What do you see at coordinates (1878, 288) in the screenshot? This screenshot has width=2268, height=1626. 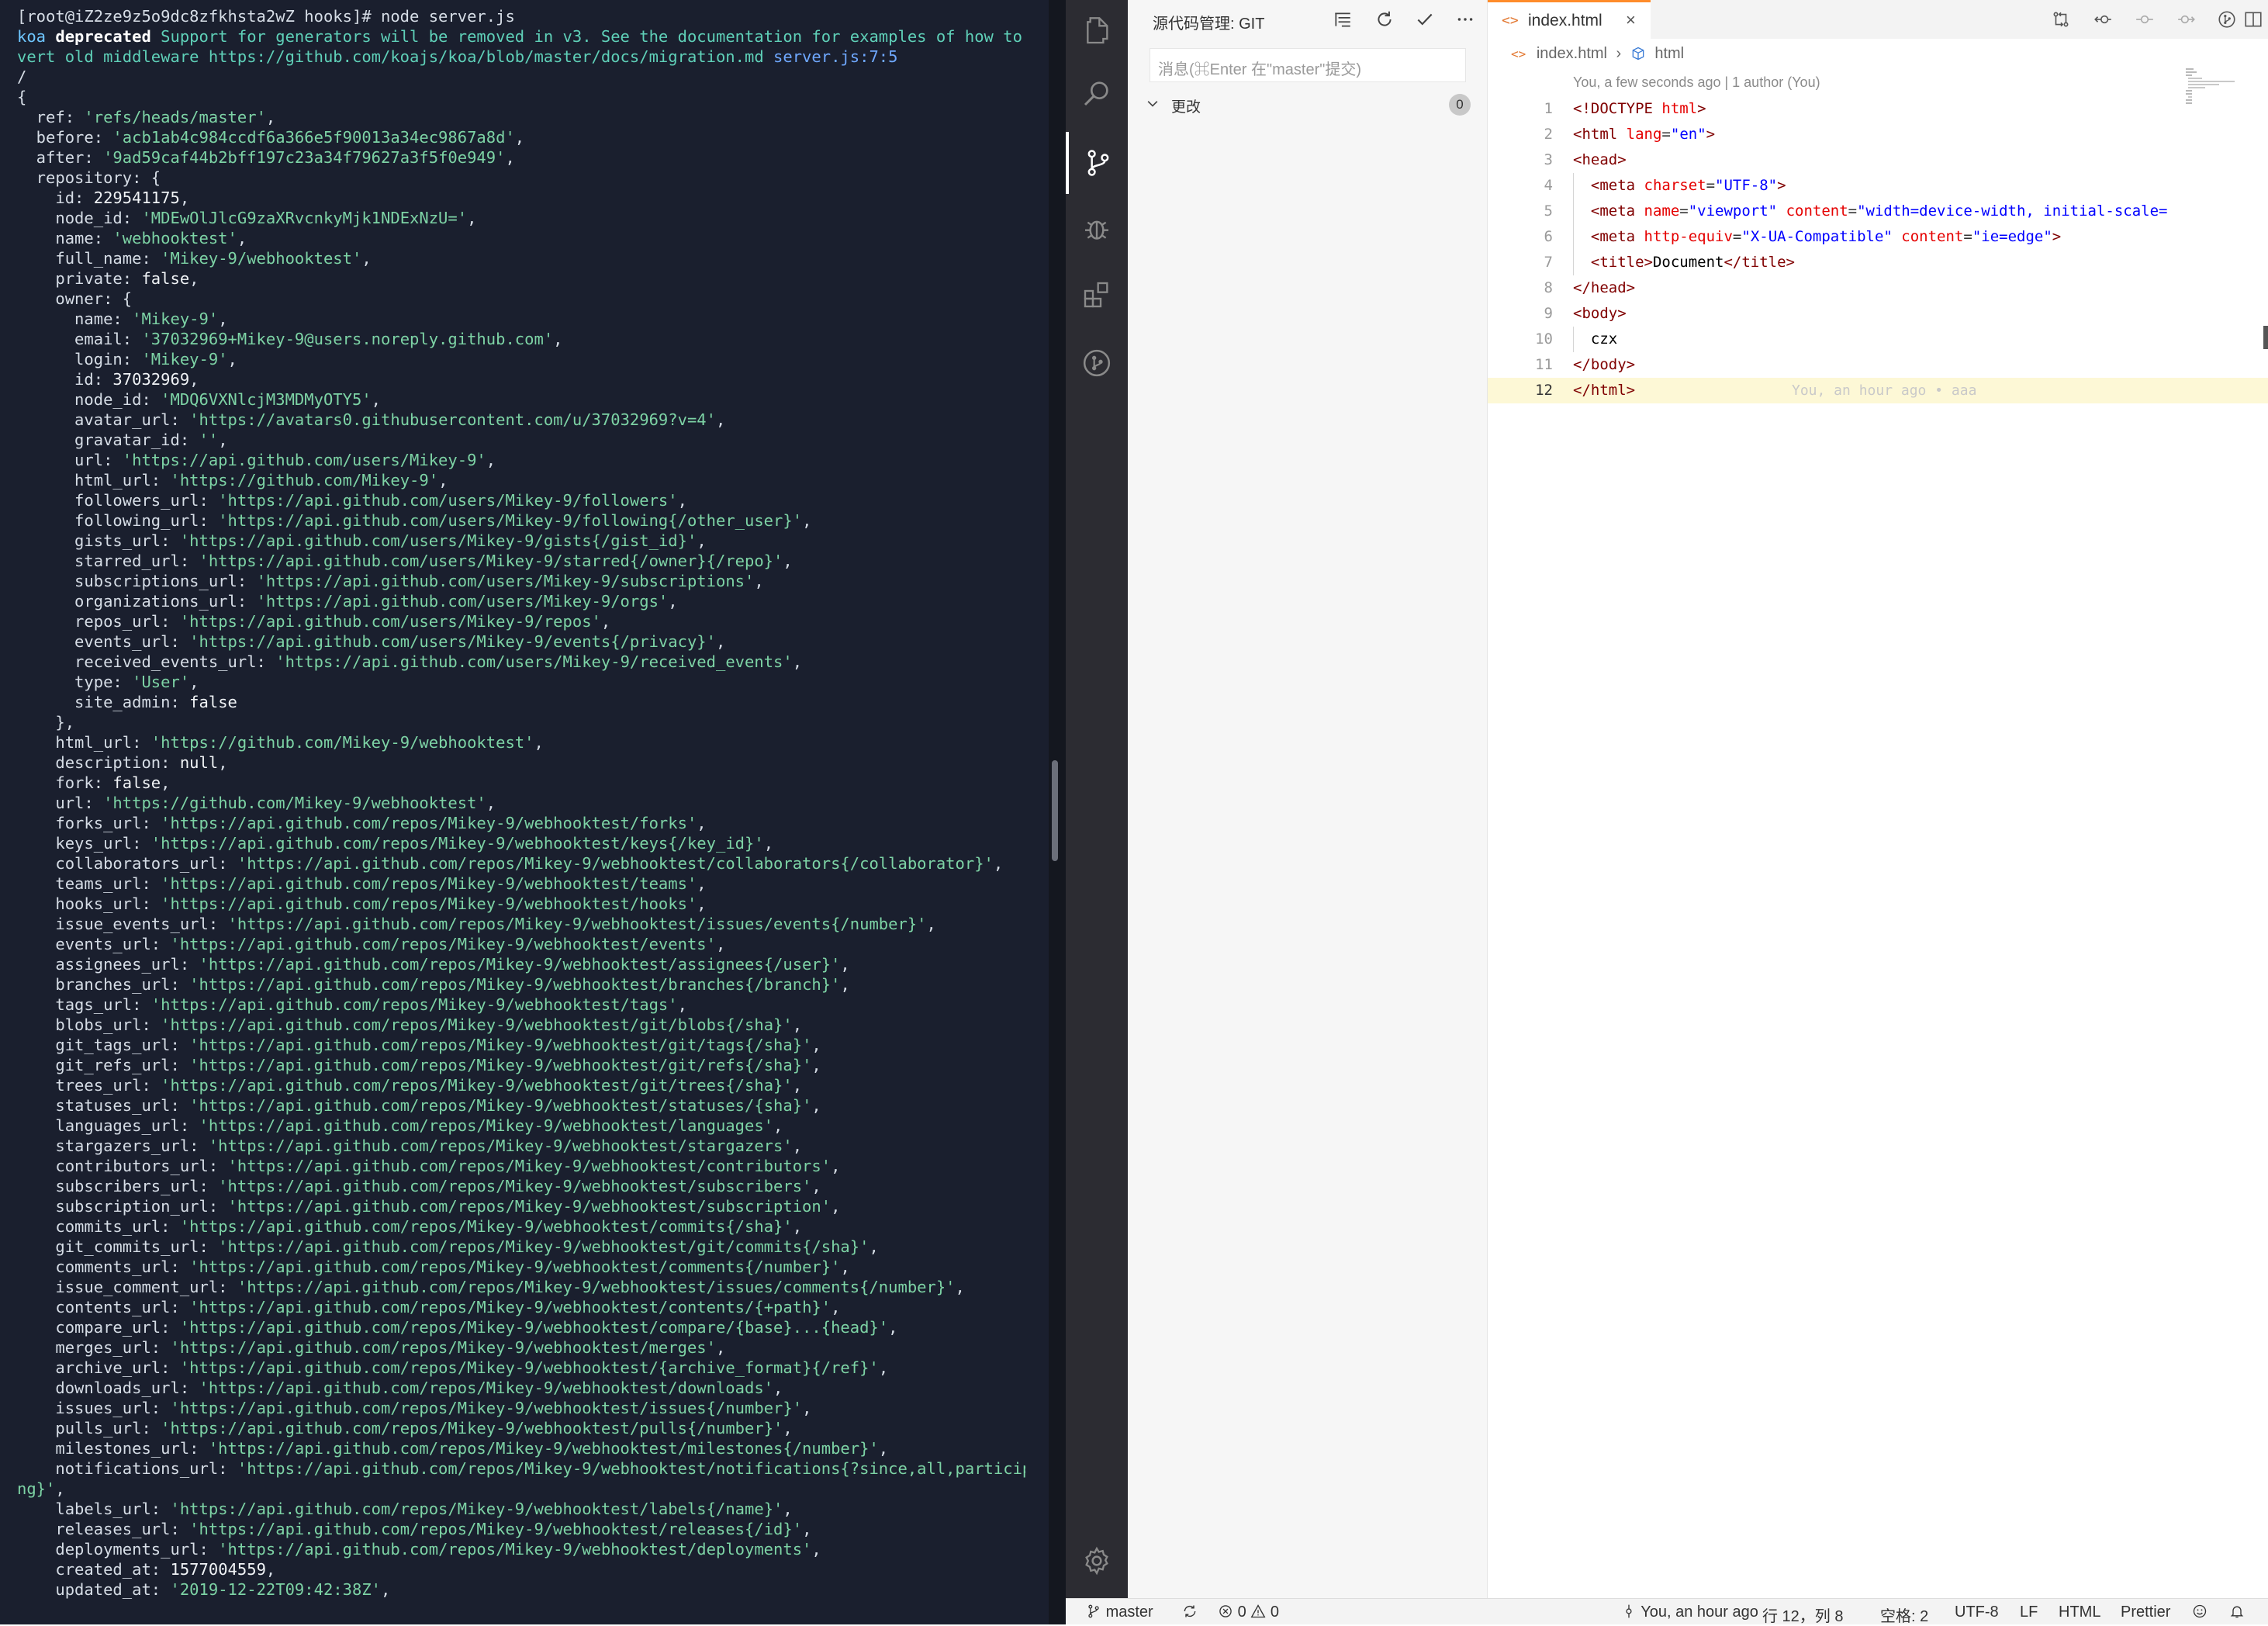 I see `code-line: 8 </head>` at bounding box center [1878, 288].